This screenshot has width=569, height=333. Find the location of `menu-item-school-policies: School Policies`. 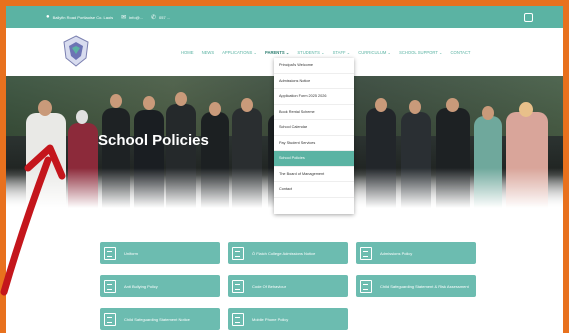

menu-item-school-policies: School Policies is located at coordinates (314, 159).